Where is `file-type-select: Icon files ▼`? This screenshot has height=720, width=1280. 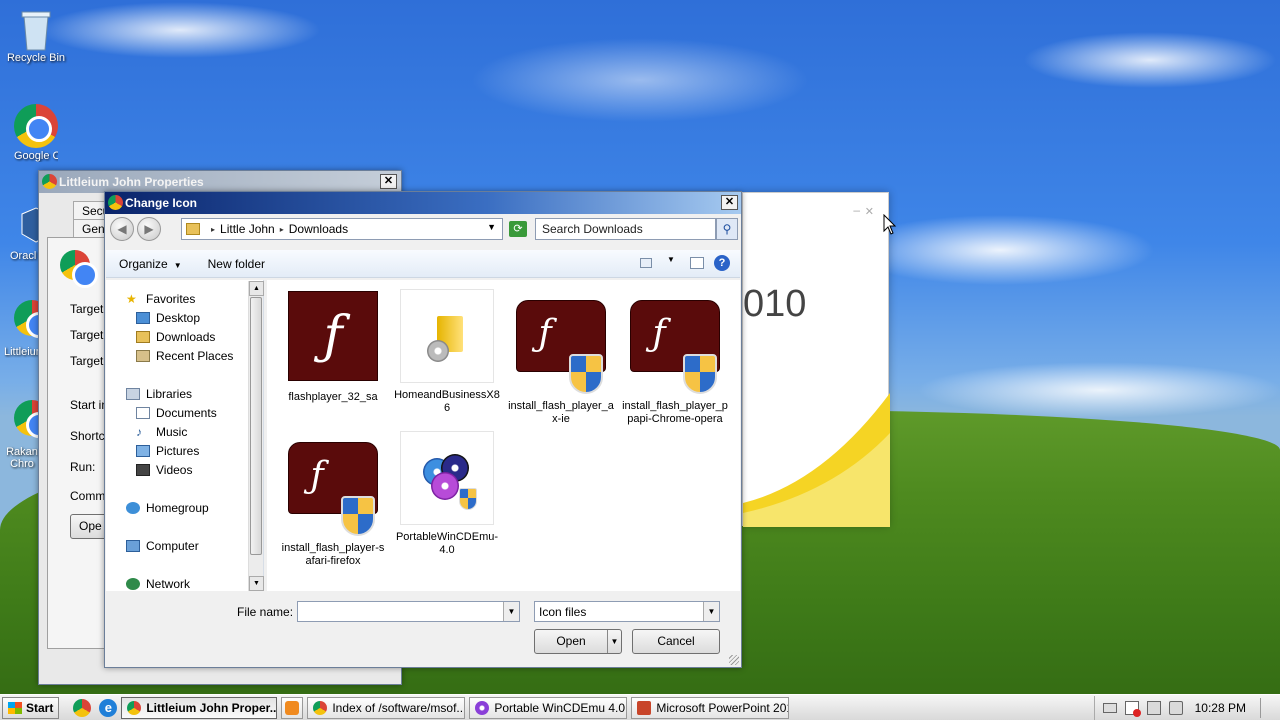
file-type-select: Icon files ▼ is located at coordinates (627, 611).